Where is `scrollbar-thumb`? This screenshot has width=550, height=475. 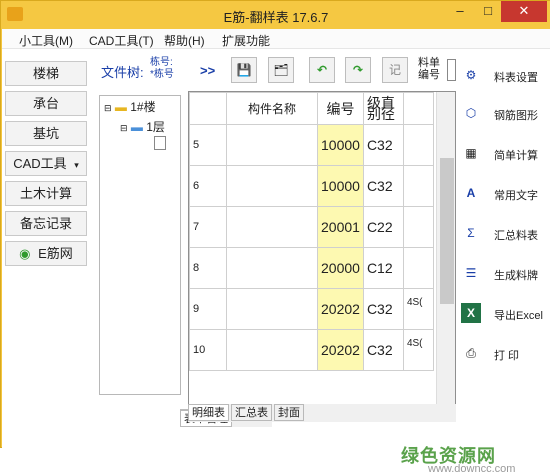
scrollbar-thumb is located at coordinates (447, 231).